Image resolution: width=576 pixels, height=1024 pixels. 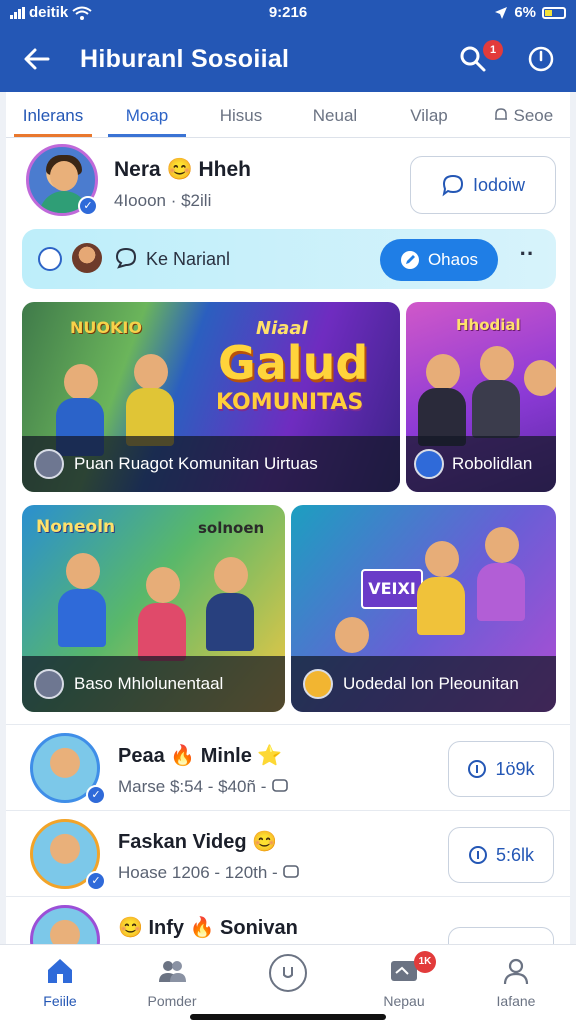 I want to click on page-title: Hiburanl Sosoiial, so click(x=185, y=59).